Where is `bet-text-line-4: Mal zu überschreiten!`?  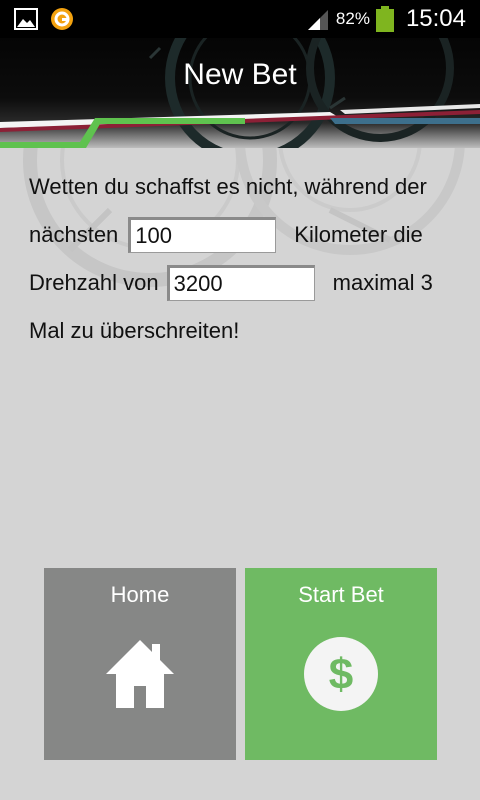 bet-text-line-4: Mal zu überschreiten! is located at coordinates (134, 330).